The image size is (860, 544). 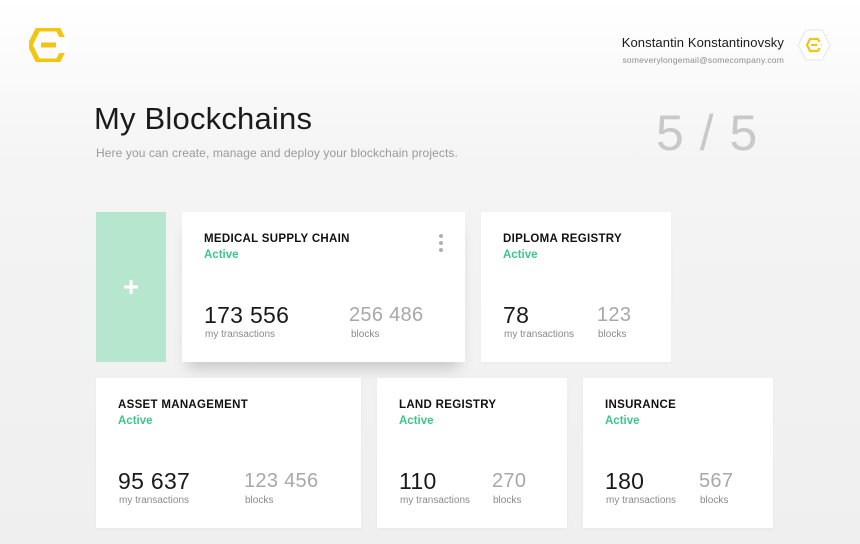 I want to click on card-title: LAND REGISTRY, so click(x=448, y=405).